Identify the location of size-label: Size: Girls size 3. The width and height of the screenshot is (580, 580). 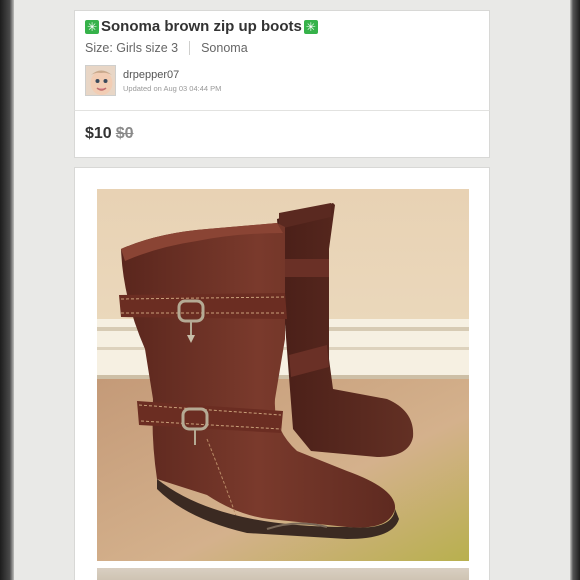
(132, 48).